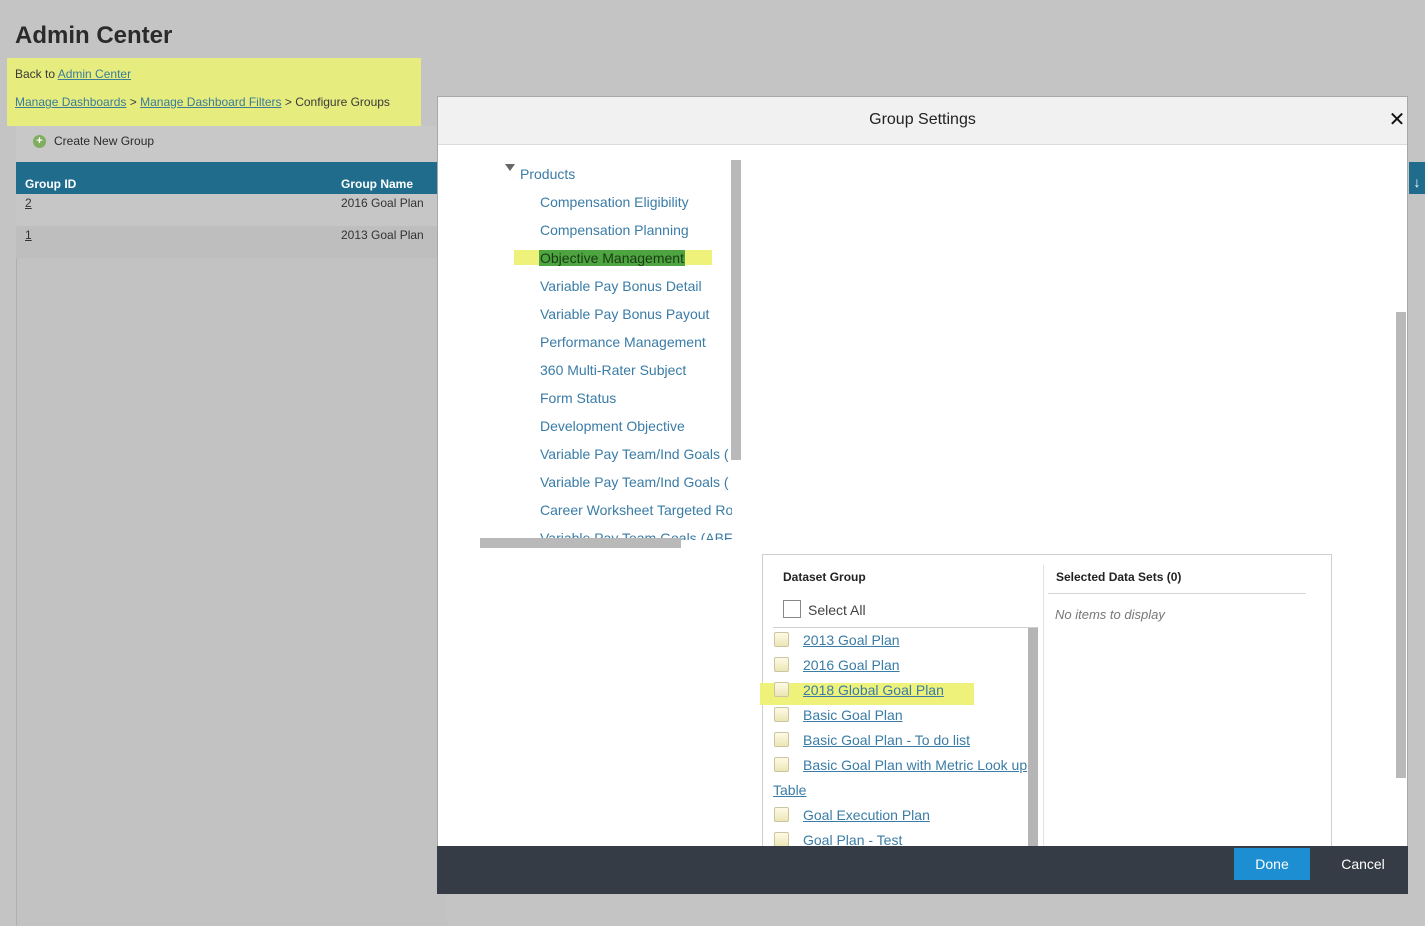 The image size is (1425, 926). What do you see at coordinates (789, 790) in the screenshot?
I see `dataset-item-continuation: Table` at bounding box center [789, 790].